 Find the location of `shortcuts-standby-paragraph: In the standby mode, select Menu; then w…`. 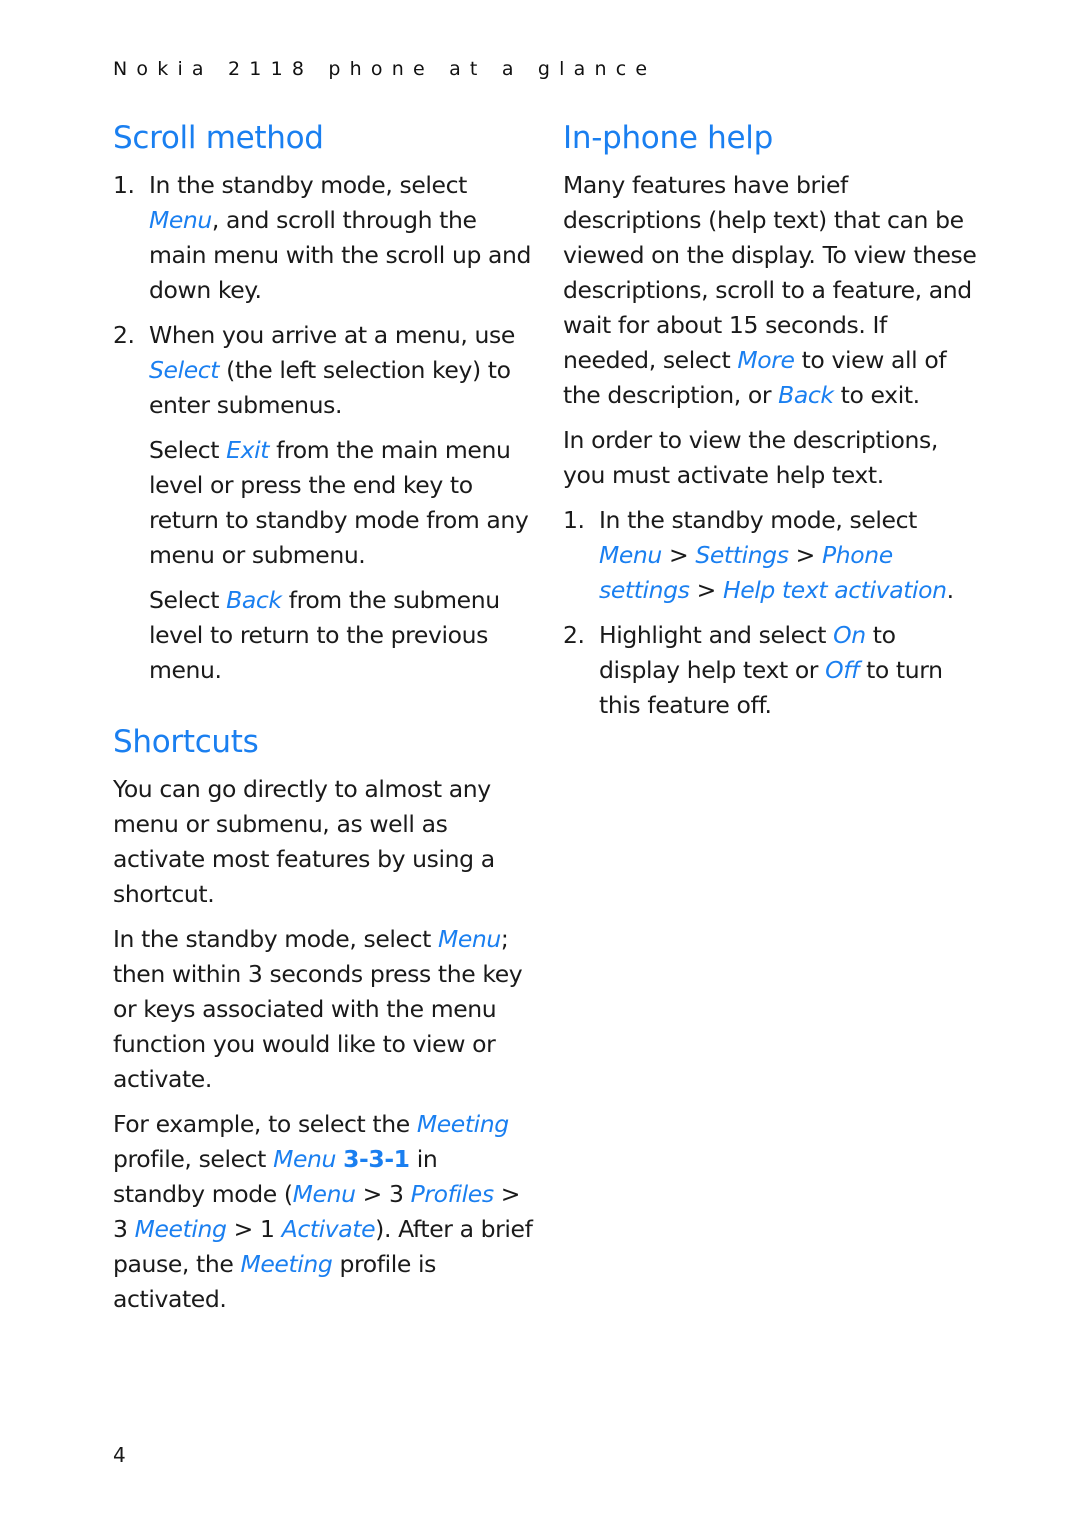

shortcuts-standby-paragraph: In the standby mode, select Menu; then w… is located at coordinates (318, 1009).